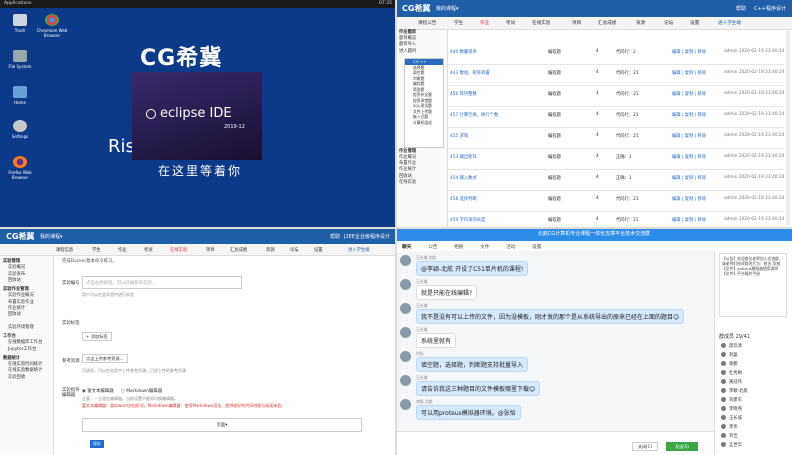  What do you see at coordinates (731, 374) in the screenshot?
I see `member-item: 杜秀梅` at bounding box center [731, 374].